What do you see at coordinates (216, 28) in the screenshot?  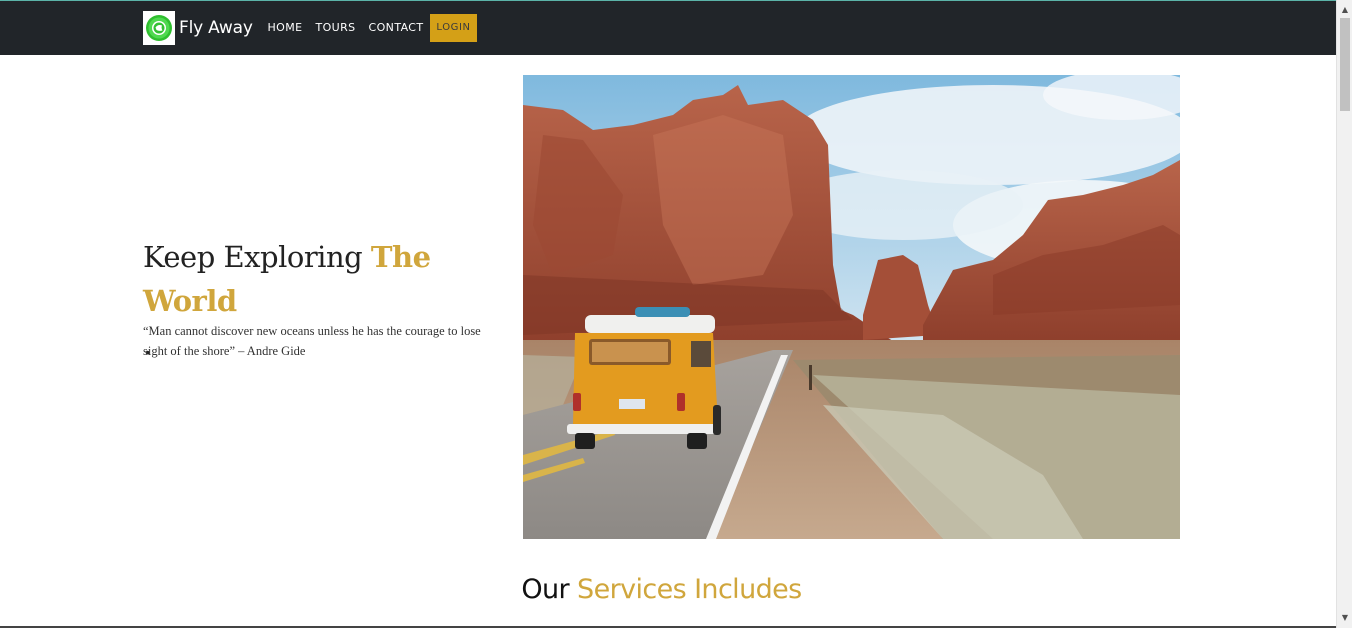 I see `brand-name: Fly Away` at bounding box center [216, 28].